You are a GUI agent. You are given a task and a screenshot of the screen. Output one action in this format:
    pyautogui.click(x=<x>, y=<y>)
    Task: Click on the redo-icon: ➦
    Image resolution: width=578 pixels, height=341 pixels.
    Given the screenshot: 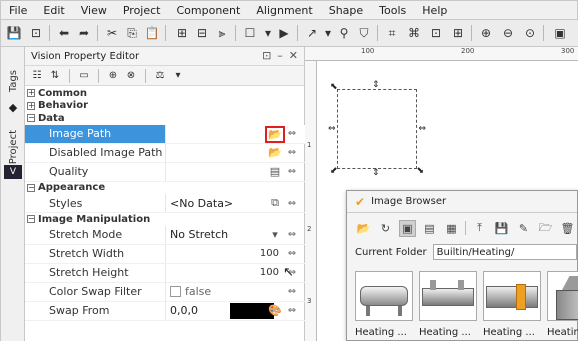 What is the action you would take?
    pyautogui.click(x=84, y=33)
    